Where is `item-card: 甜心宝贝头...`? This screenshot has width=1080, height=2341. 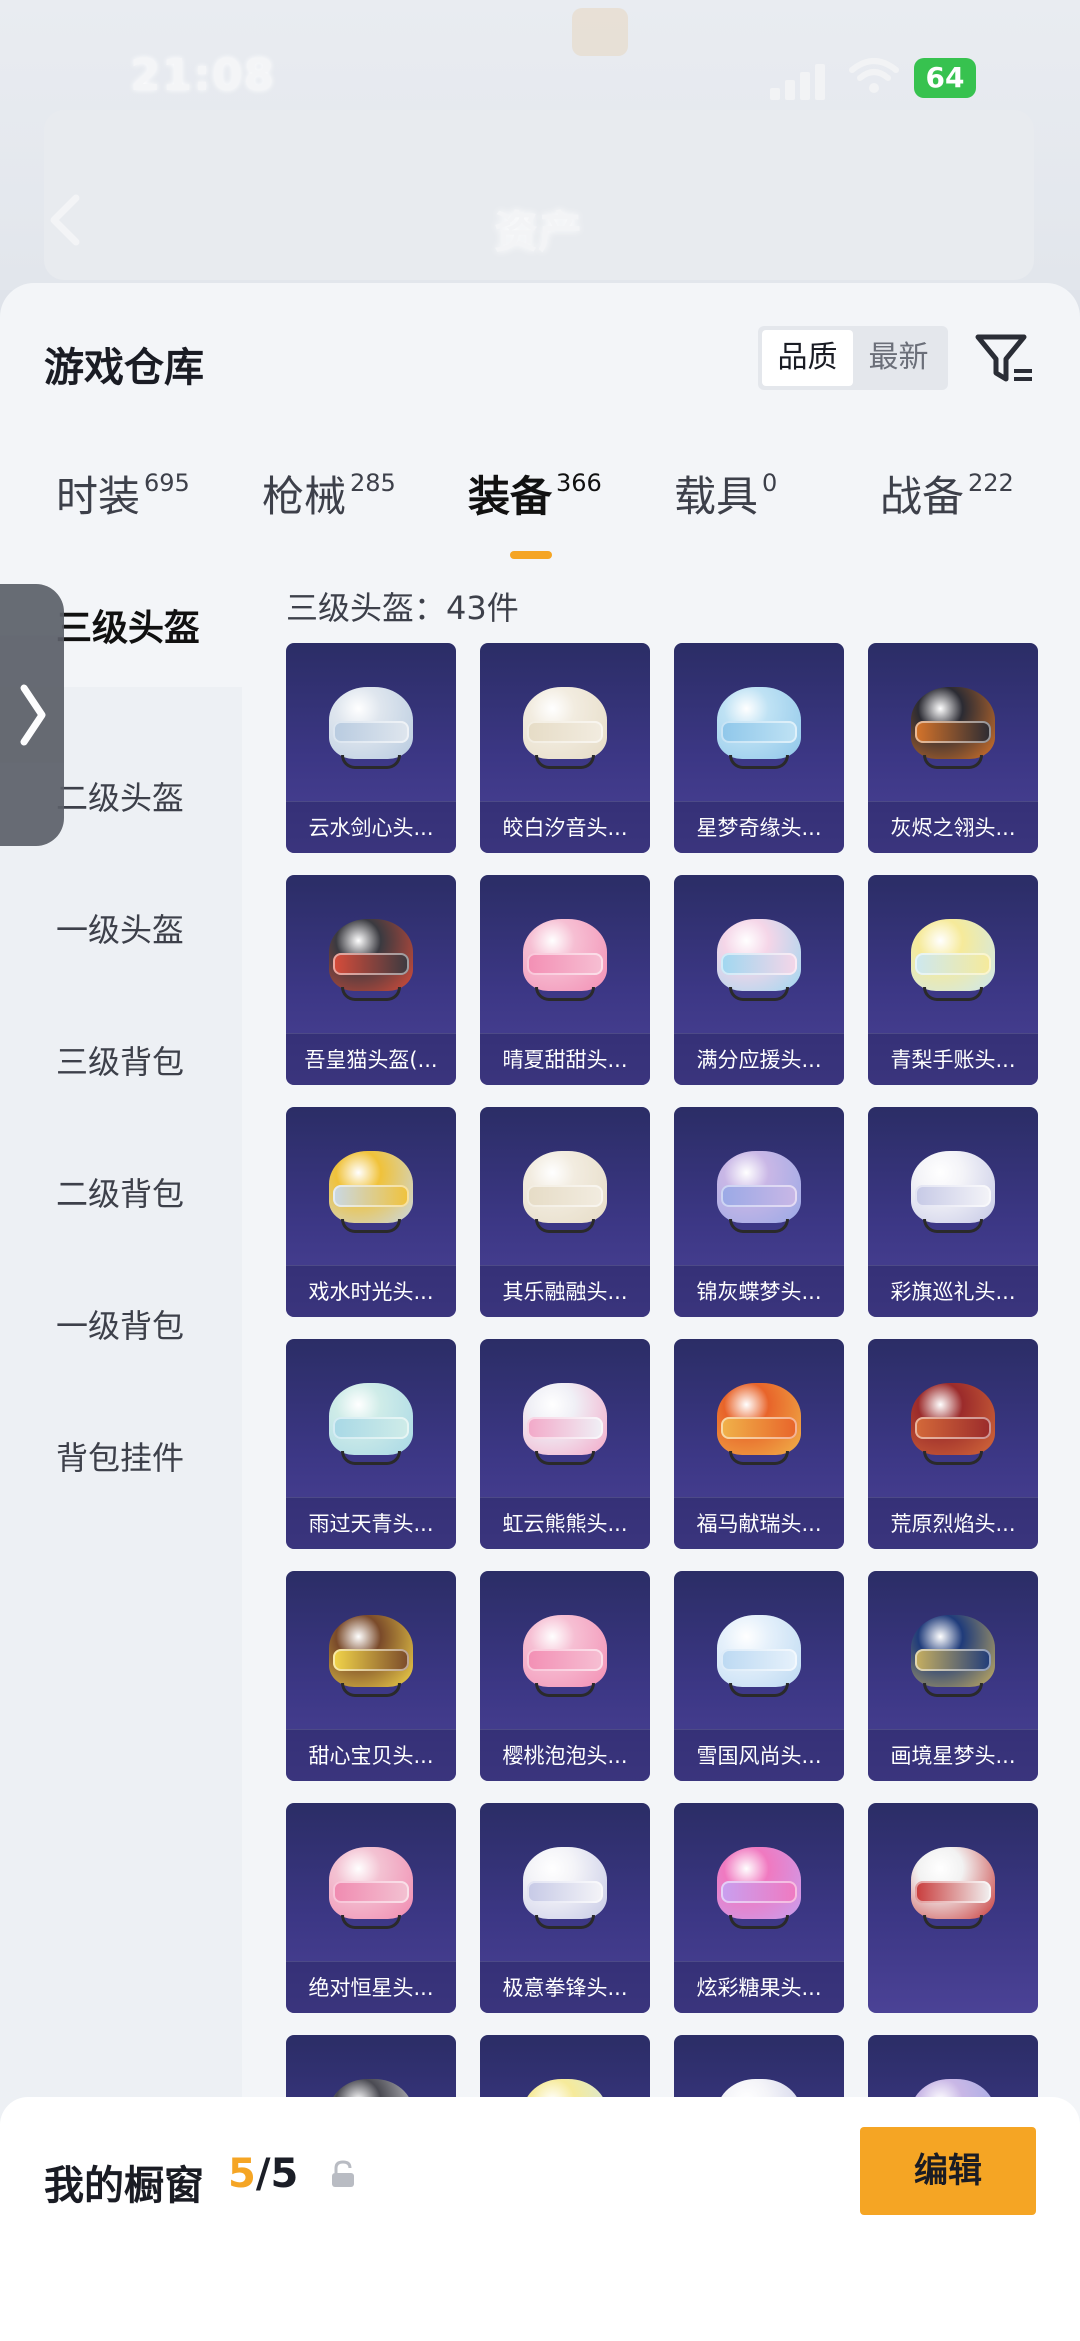
item-card: 甜心宝贝头... is located at coordinates (371, 1676).